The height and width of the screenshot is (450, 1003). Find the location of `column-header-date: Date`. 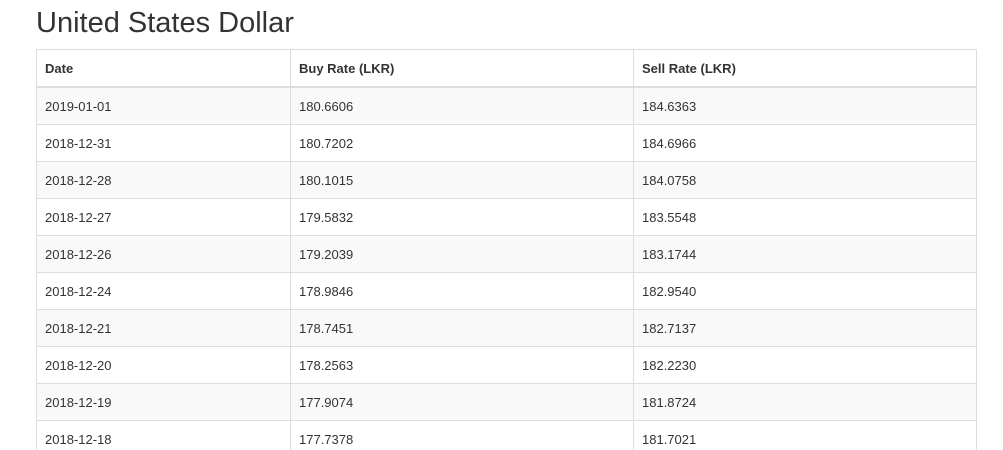

column-header-date: Date is located at coordinates (163, 68).